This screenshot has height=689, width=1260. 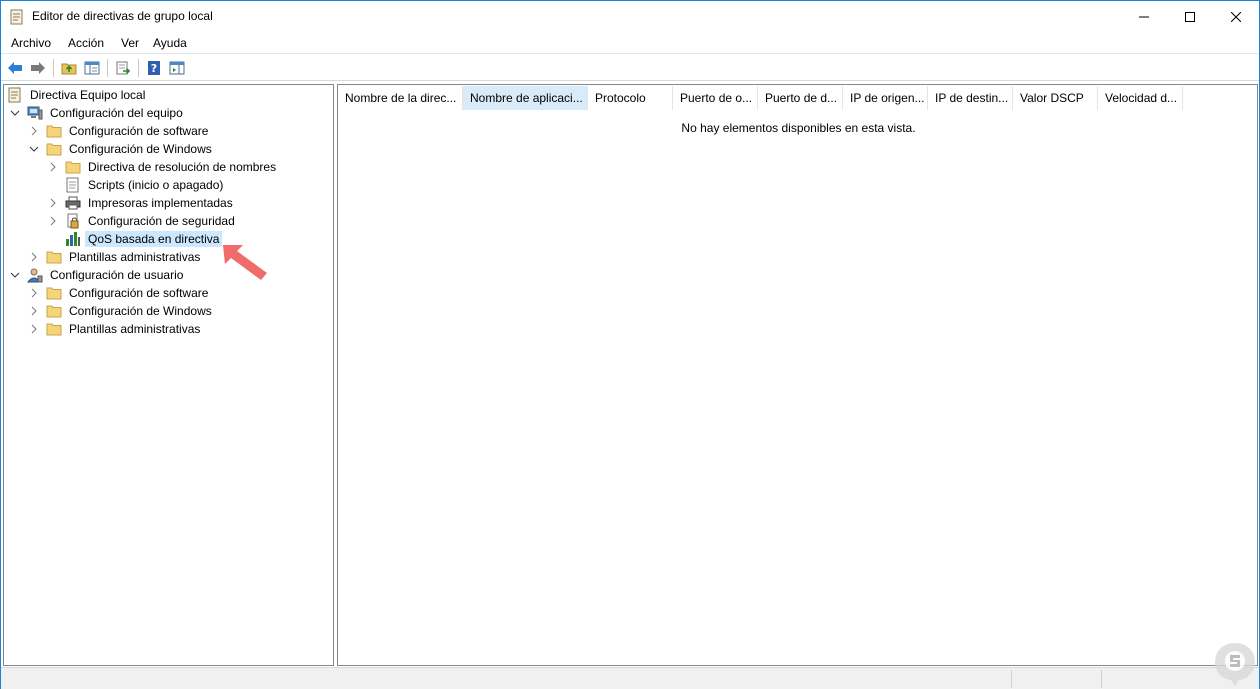 I want to click on back-icon, so click(x=15, y=68).